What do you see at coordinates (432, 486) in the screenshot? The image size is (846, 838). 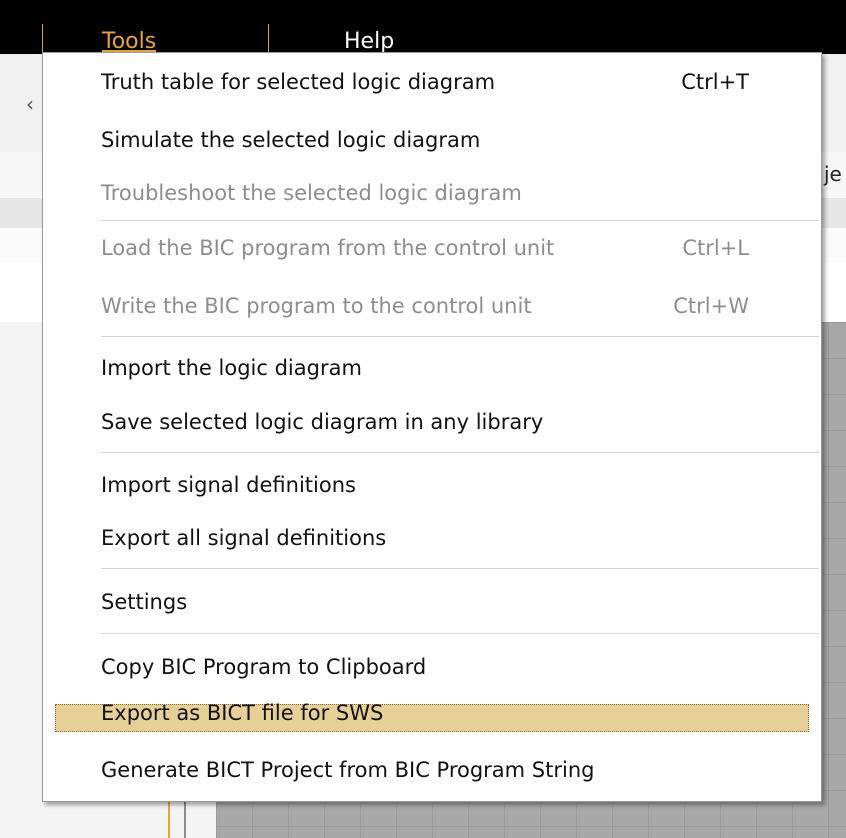 I see `menu-item-import-signal-definitions: Import signal definitions` at bounding box center [432, 486].